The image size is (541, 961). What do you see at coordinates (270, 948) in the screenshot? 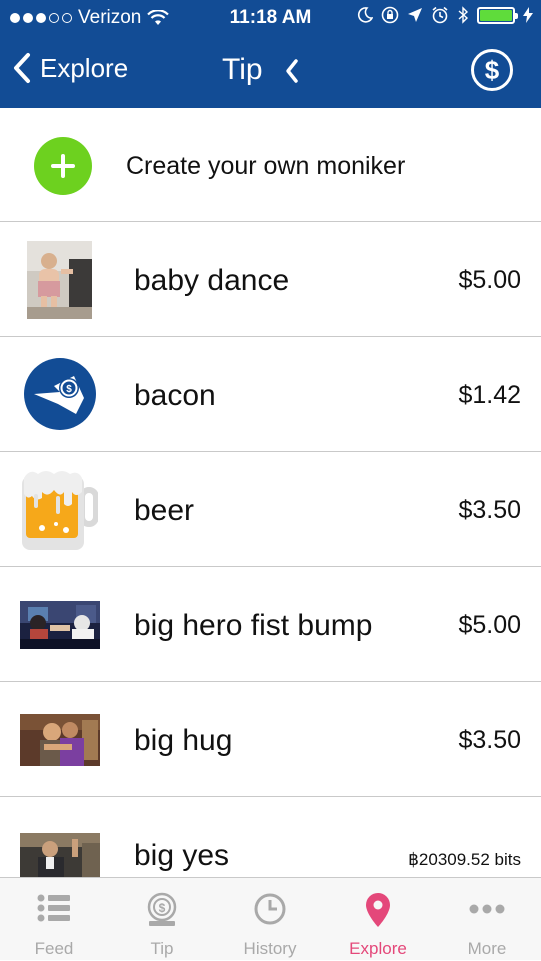
I see `tab-label: History` at bounding box center [270, 948].